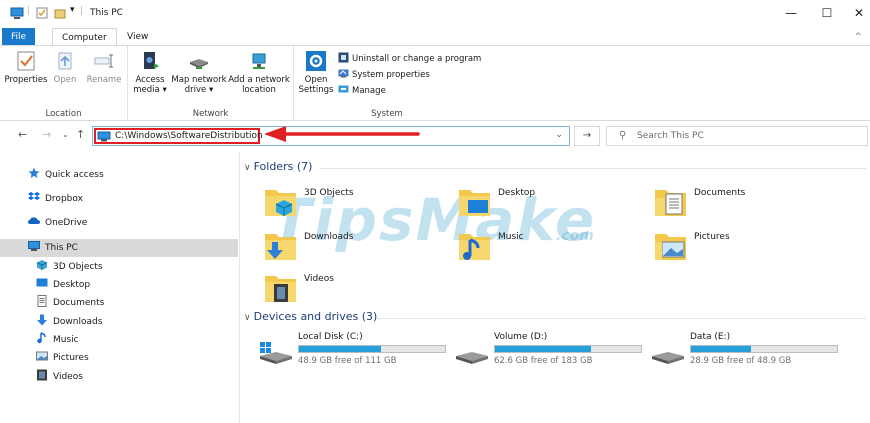 The image size is (870, 423). Describe the element at coordinates (57, 340) in the screenshot. I see `sidebar-item-music: Music` at that location.